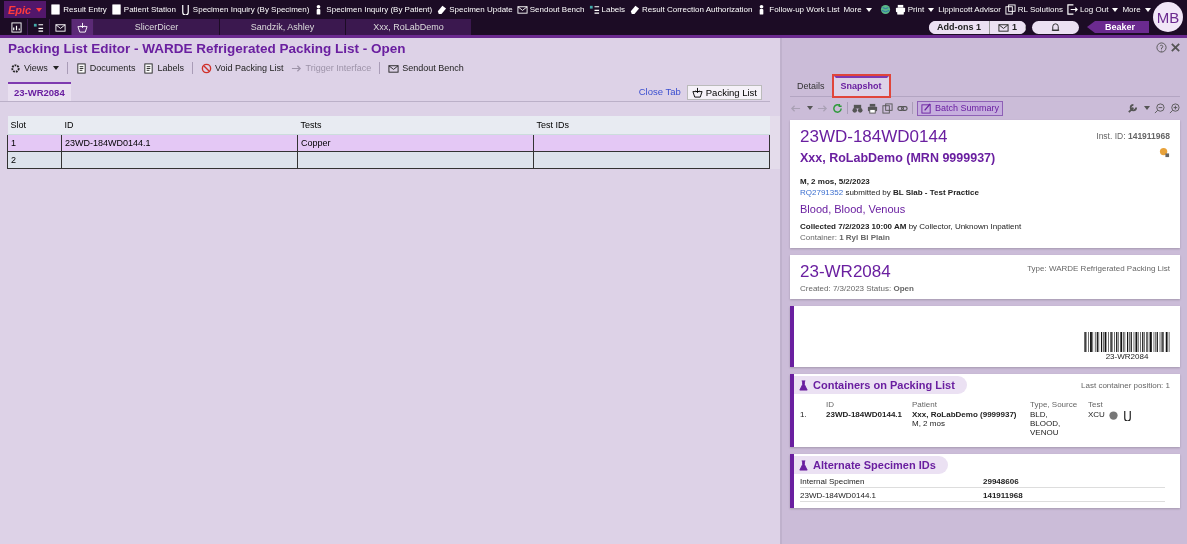  I want to click on section-header: Containers on Packing List, so click(880, 385).